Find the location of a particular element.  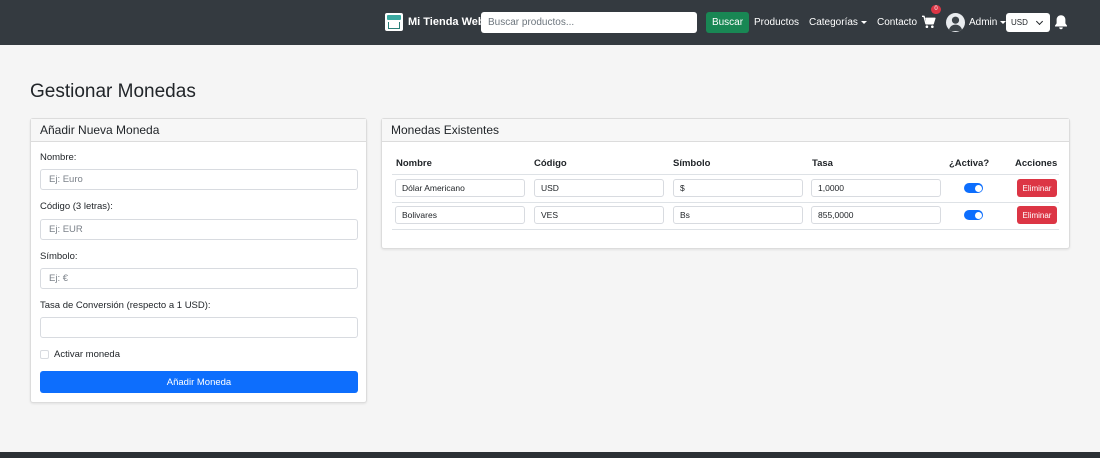

symbol-input is located at coordinates (199, 278).